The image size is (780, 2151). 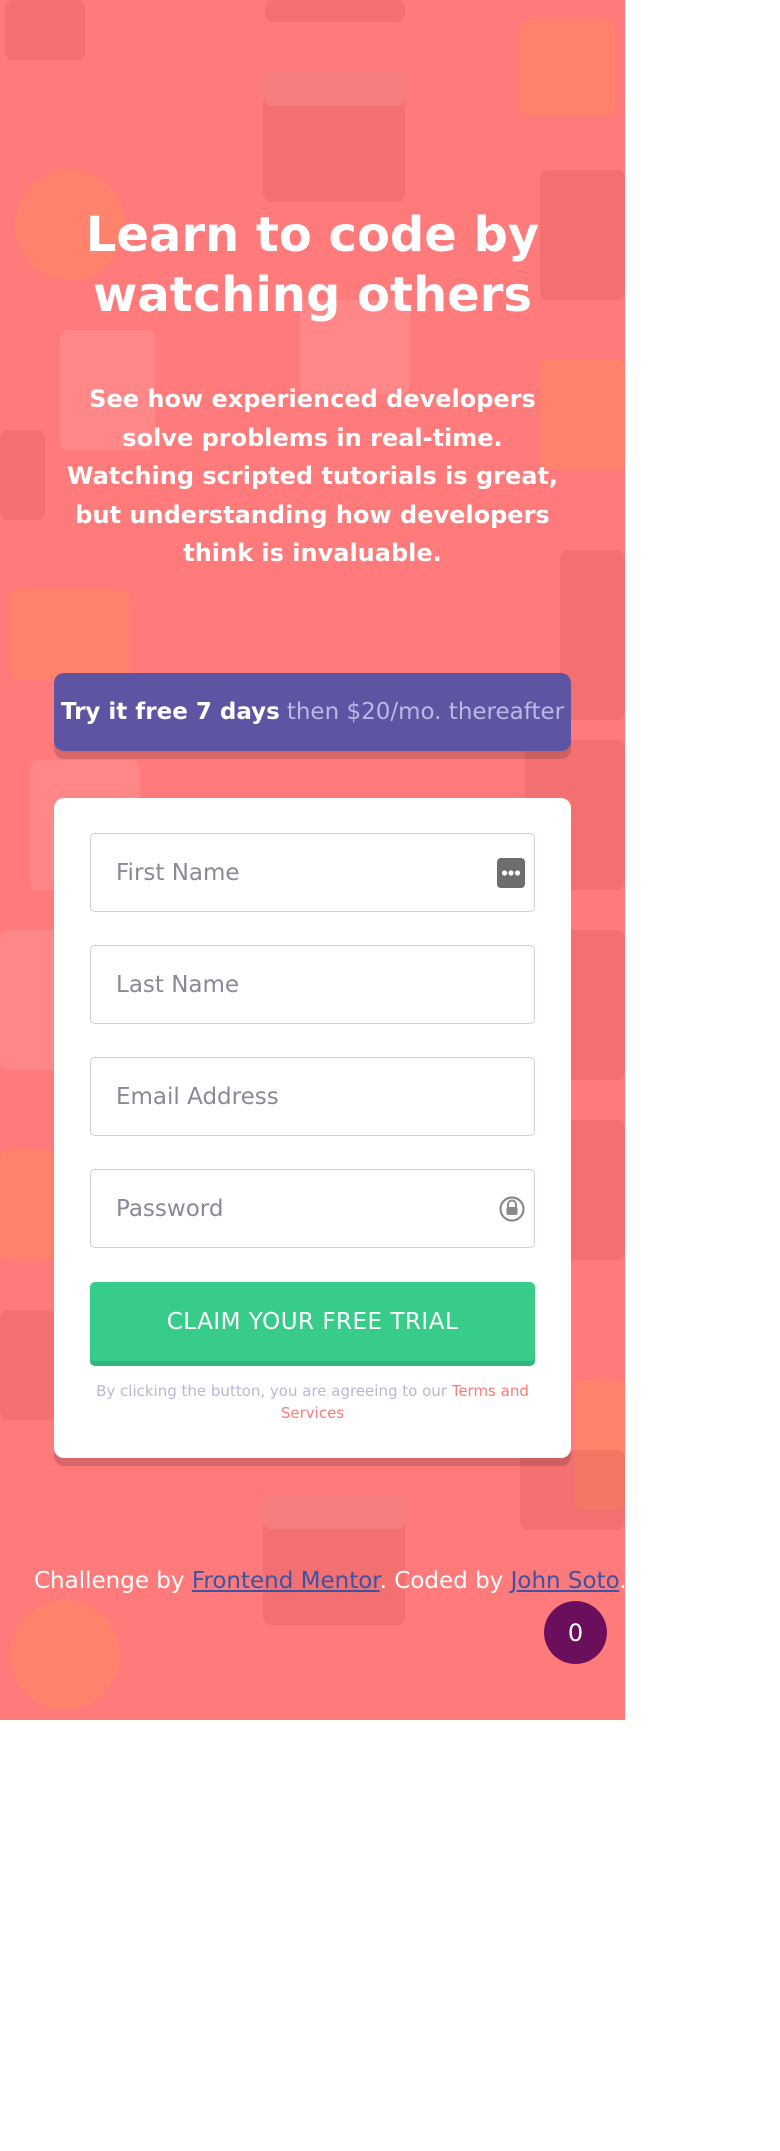 What do you see at coordinates (113, 1581) in the screenshot?
I see `attribution-prefix: Challenge by` at bounding box center [113, 1581].